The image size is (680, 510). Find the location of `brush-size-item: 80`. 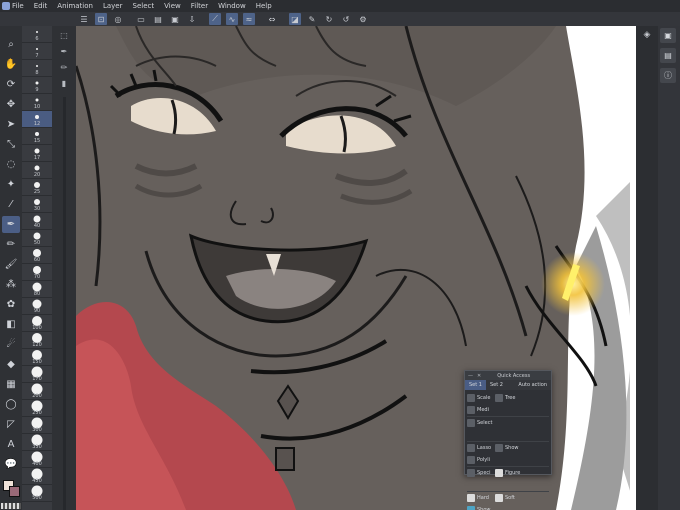

brush-size-item: 80 is located at coordinates (37, 289).